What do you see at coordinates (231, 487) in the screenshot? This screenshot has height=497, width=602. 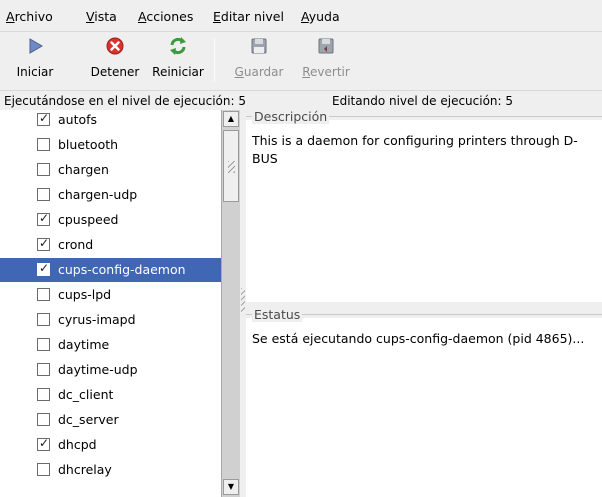 I see `scroll-down-arrow-icon: ▼` at bounding box center [231, 487].